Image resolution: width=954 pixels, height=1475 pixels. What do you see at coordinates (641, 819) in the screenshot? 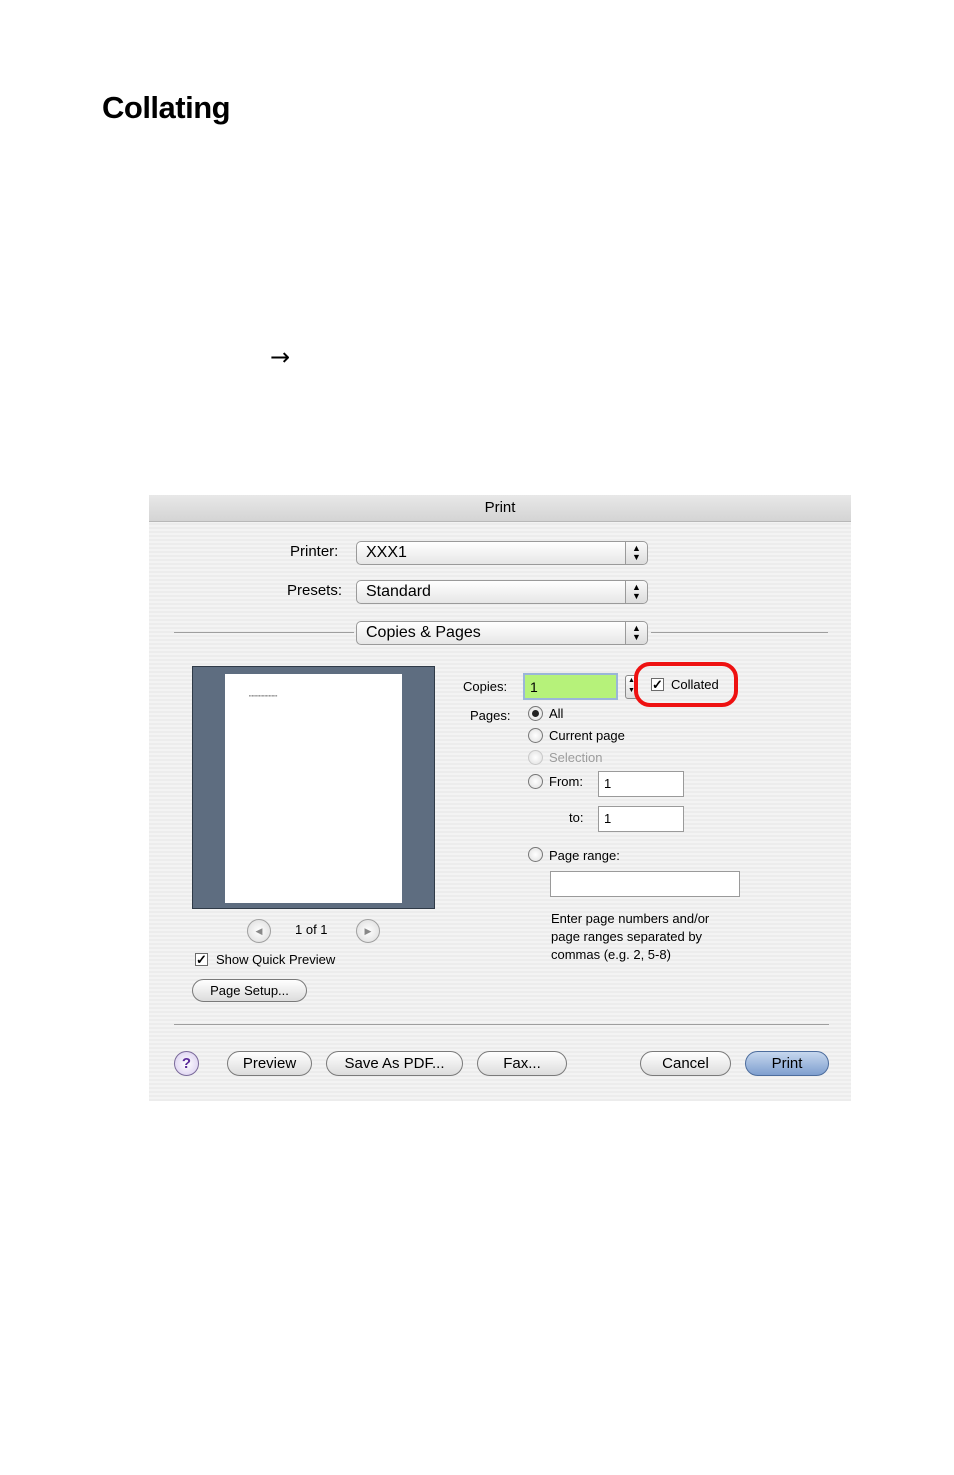
I see `to-field: 1` at bounding box center [641, 819].